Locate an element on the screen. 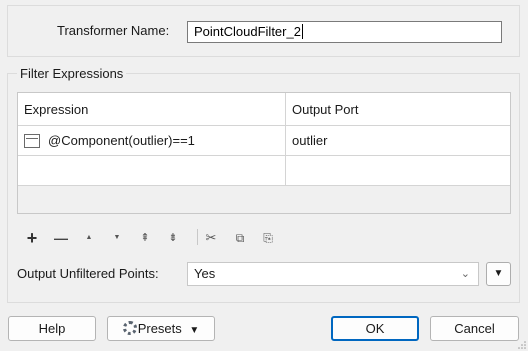  presets-dropdown-icon: ▼ is located at coordinates (194, 330).